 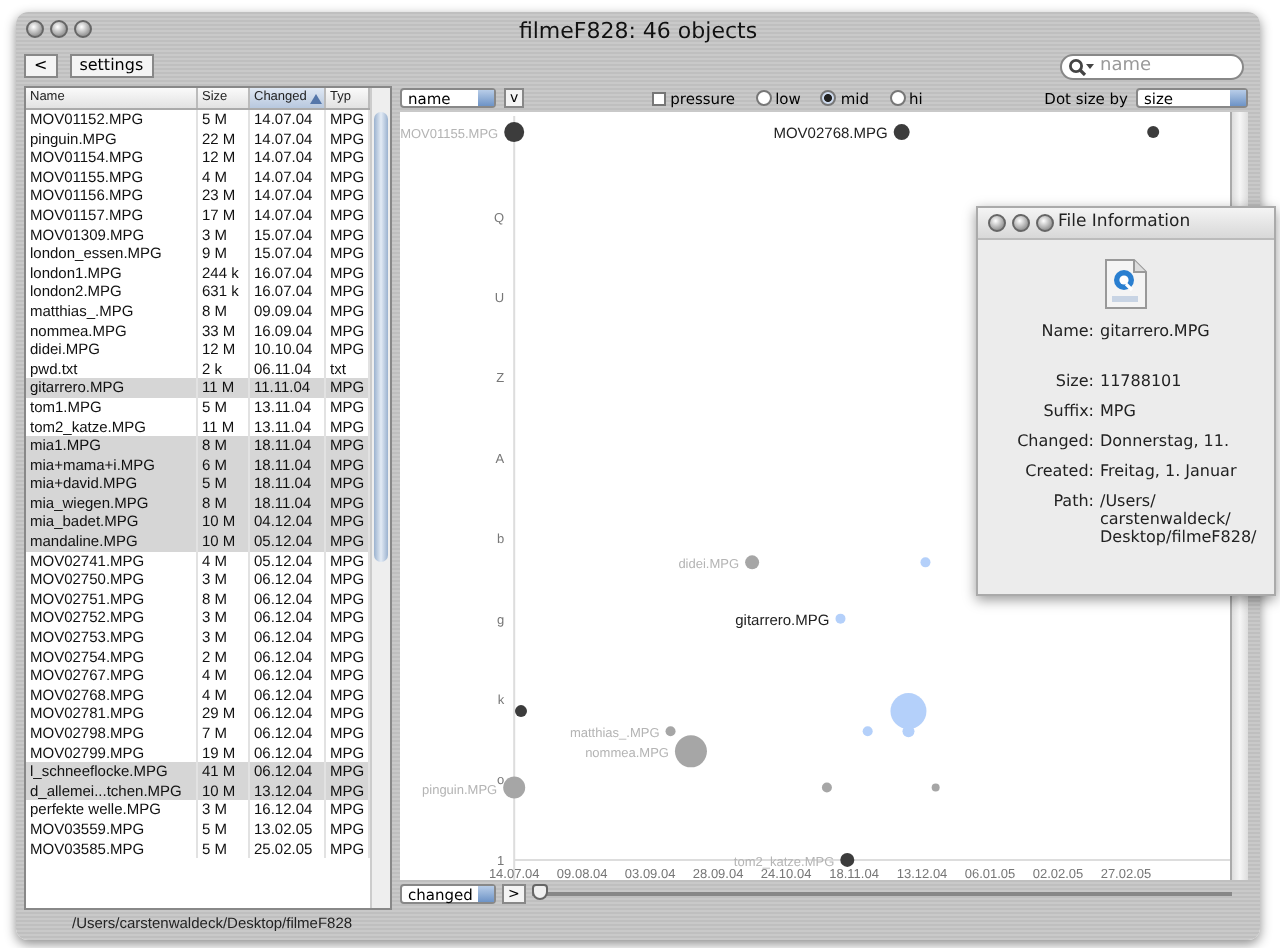 I want to click on field-label: Size:, so click(x=1073, y=381).